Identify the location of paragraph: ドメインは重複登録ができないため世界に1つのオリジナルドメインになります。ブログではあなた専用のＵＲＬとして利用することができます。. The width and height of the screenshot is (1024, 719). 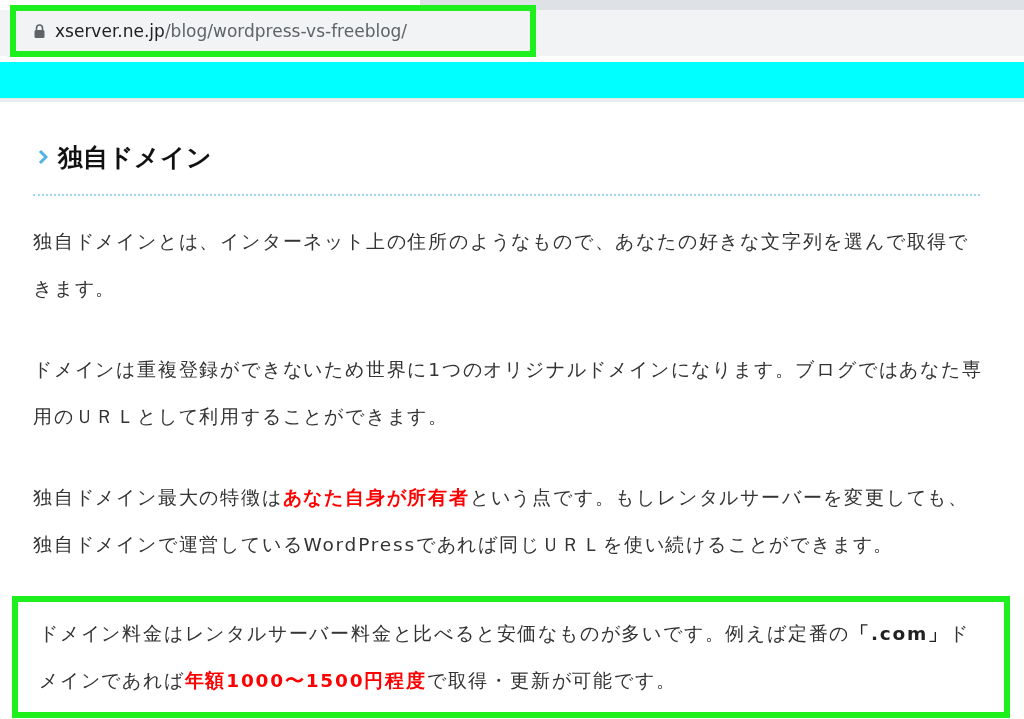
(508, 393).